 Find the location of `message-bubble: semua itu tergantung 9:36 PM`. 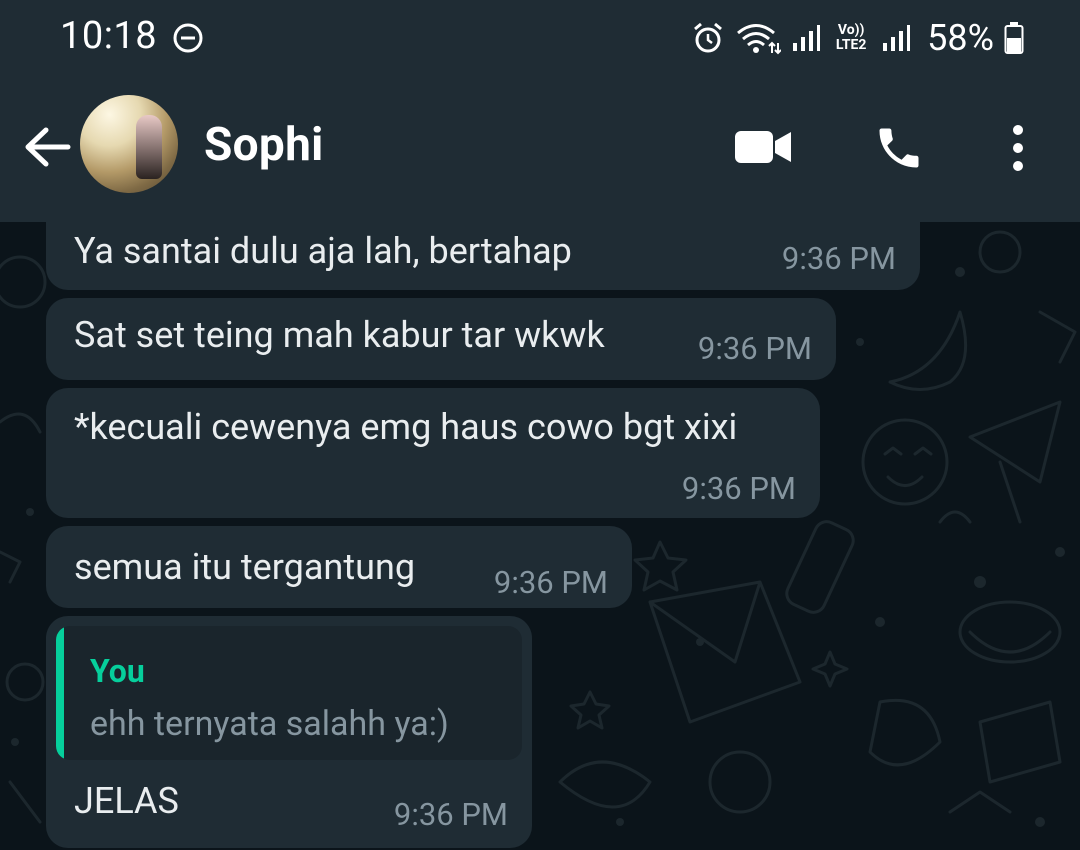

message-bubble: semua itu tergantung 9:36 PM is located at coordinates (339, 567).